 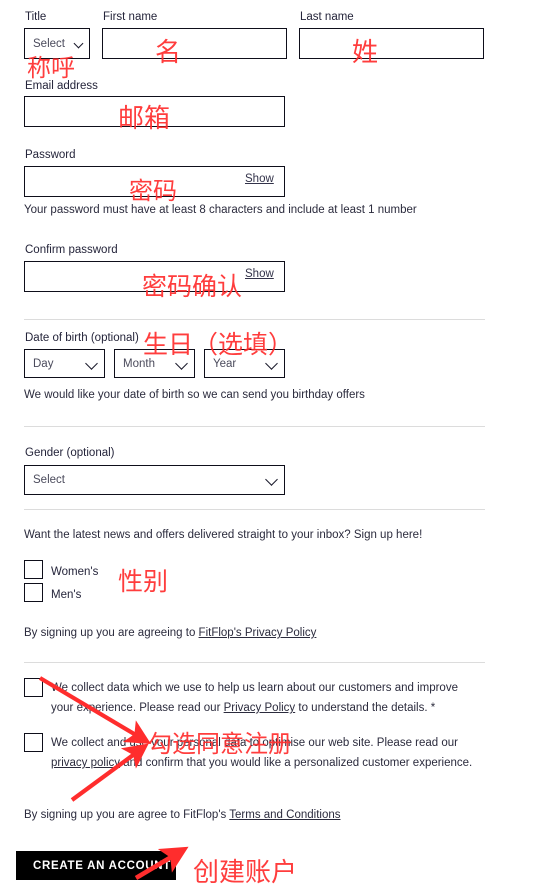 What do you see at coordinates (33, 687) in the screenshot?
I see `consent-checkbox-data` at bounding box center [33, 687].